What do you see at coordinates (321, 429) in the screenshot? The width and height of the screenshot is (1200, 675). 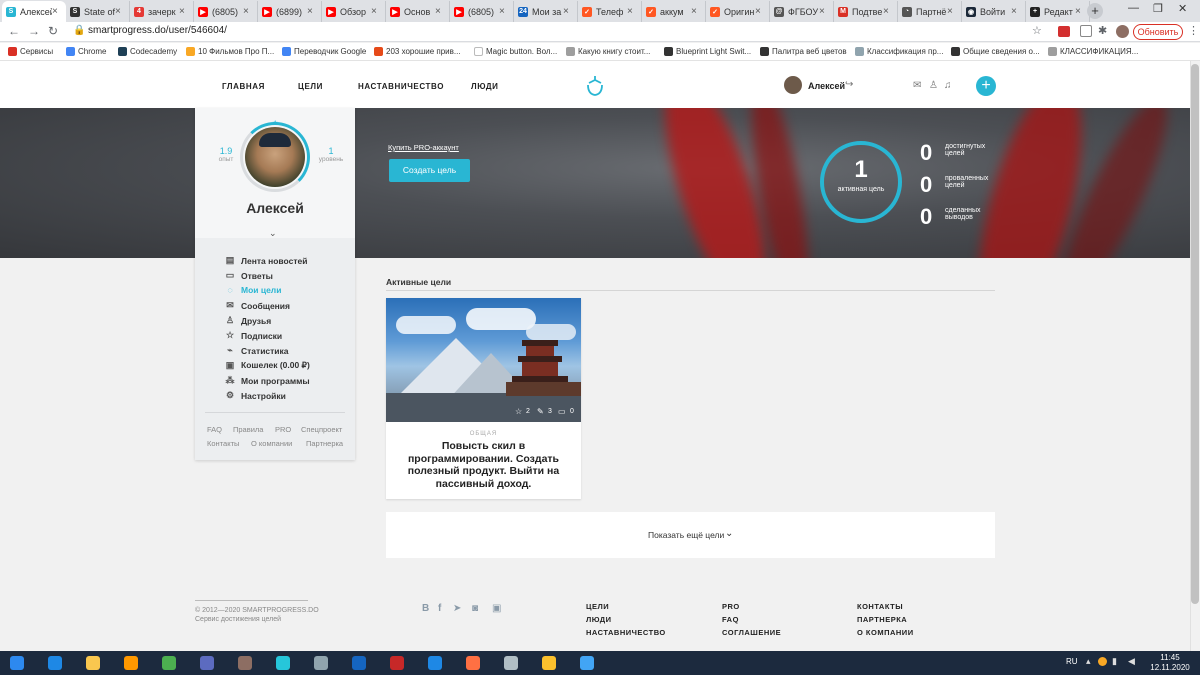 I see `profile-footer-link: Спецпроект` at bounding box center [321, 429].